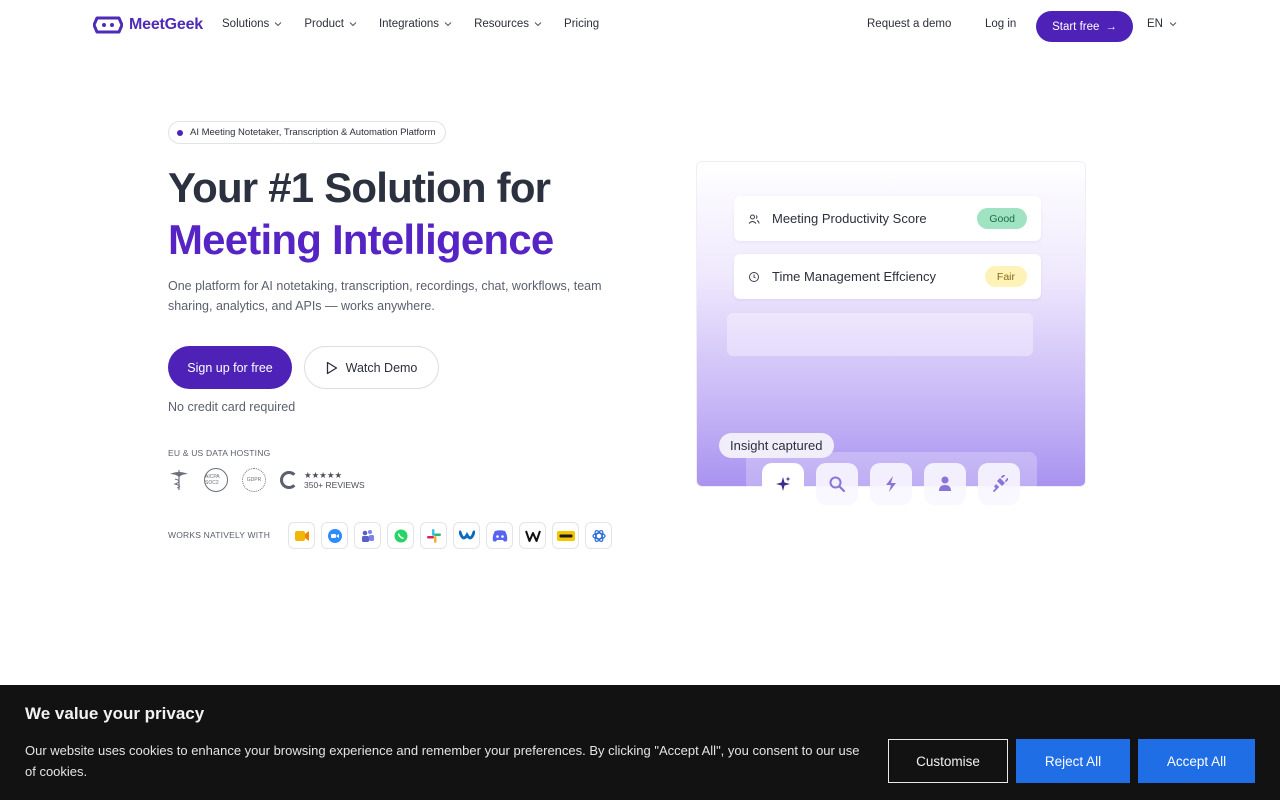 The height and width of the screenshot is (800, 1280). I want to click on arrow-right-icon: →, so click(1111, 26).